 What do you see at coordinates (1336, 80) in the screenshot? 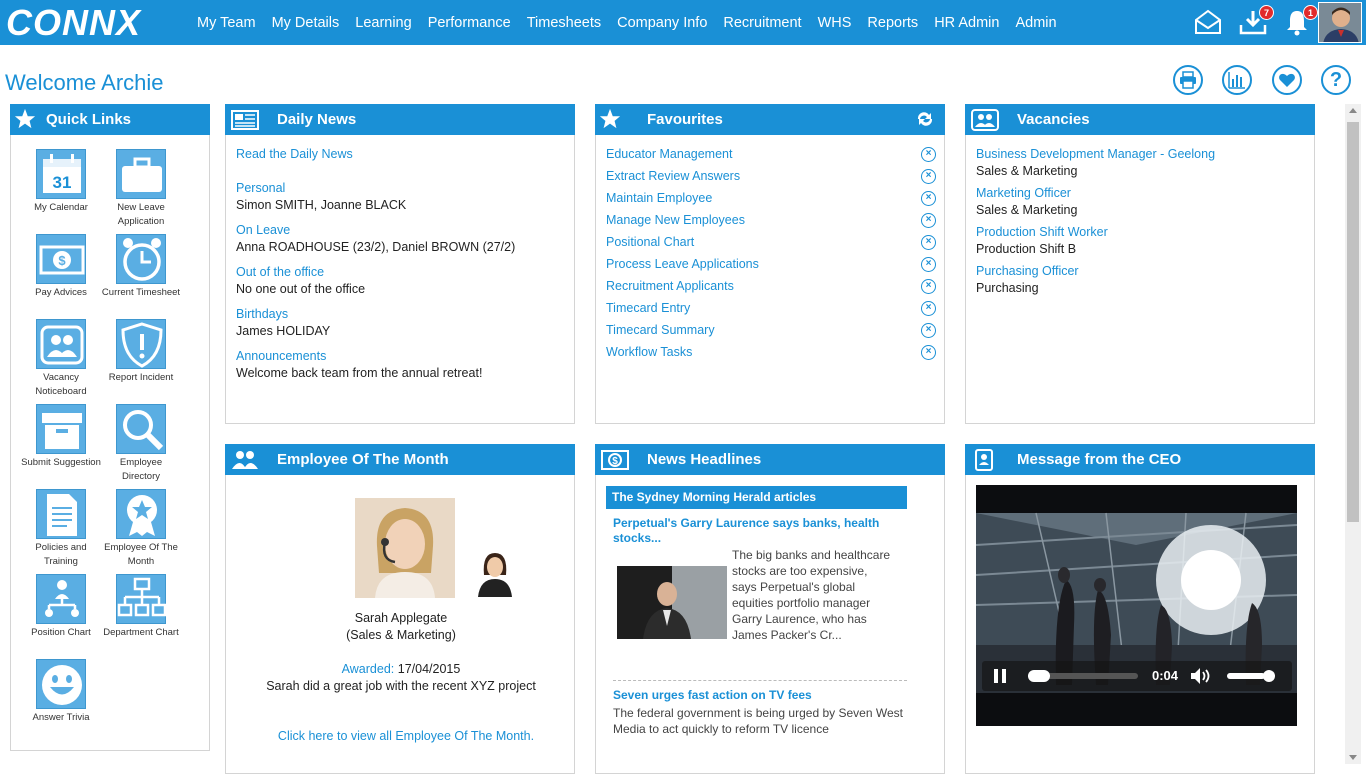
I see `help-icon: ?` at bounding box center [1336, 80].